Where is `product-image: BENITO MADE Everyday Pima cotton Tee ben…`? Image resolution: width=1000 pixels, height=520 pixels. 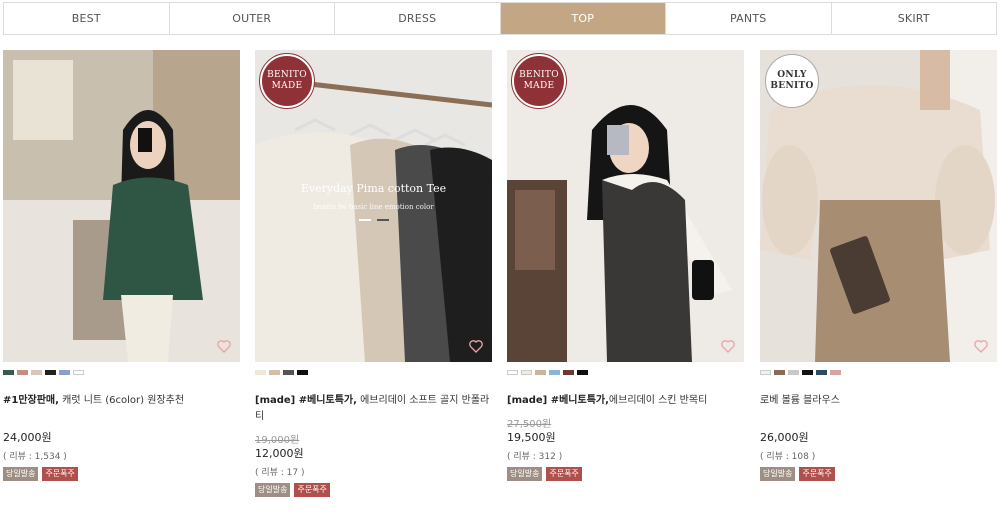 product-image: BENITO MADE Everyday Pima cotton Tee ben… is located at coordinates (373, 206).